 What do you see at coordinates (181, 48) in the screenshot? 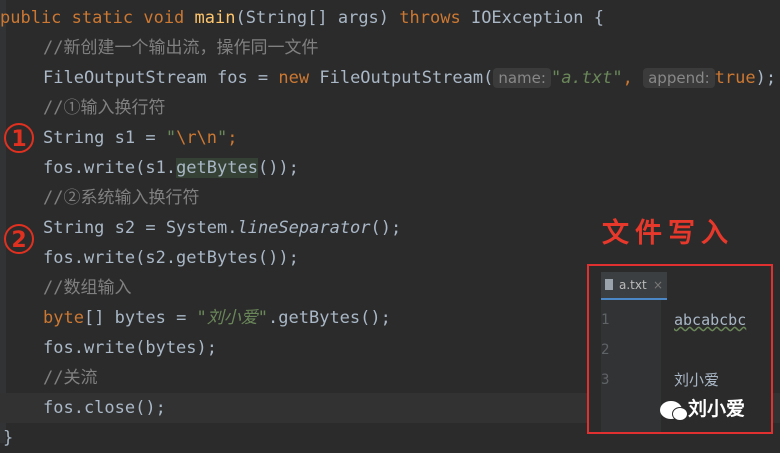
I see `comment: //新创建一个输出流，操作同一文件` at bounding box center [181, 48].